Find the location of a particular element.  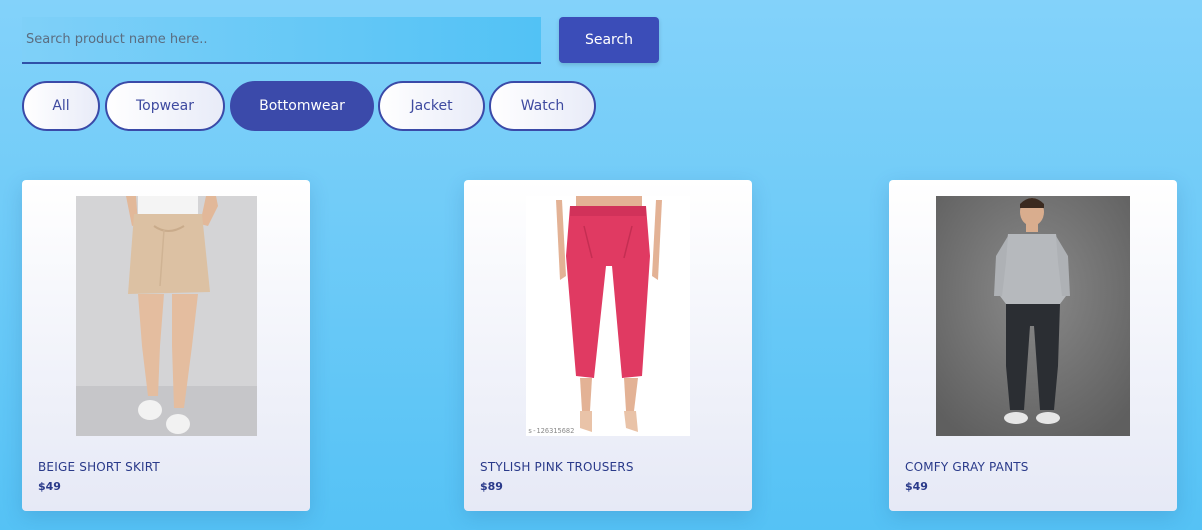

product-name: STYLISH PINK TROUSERS is located at coordinates (557, 467).